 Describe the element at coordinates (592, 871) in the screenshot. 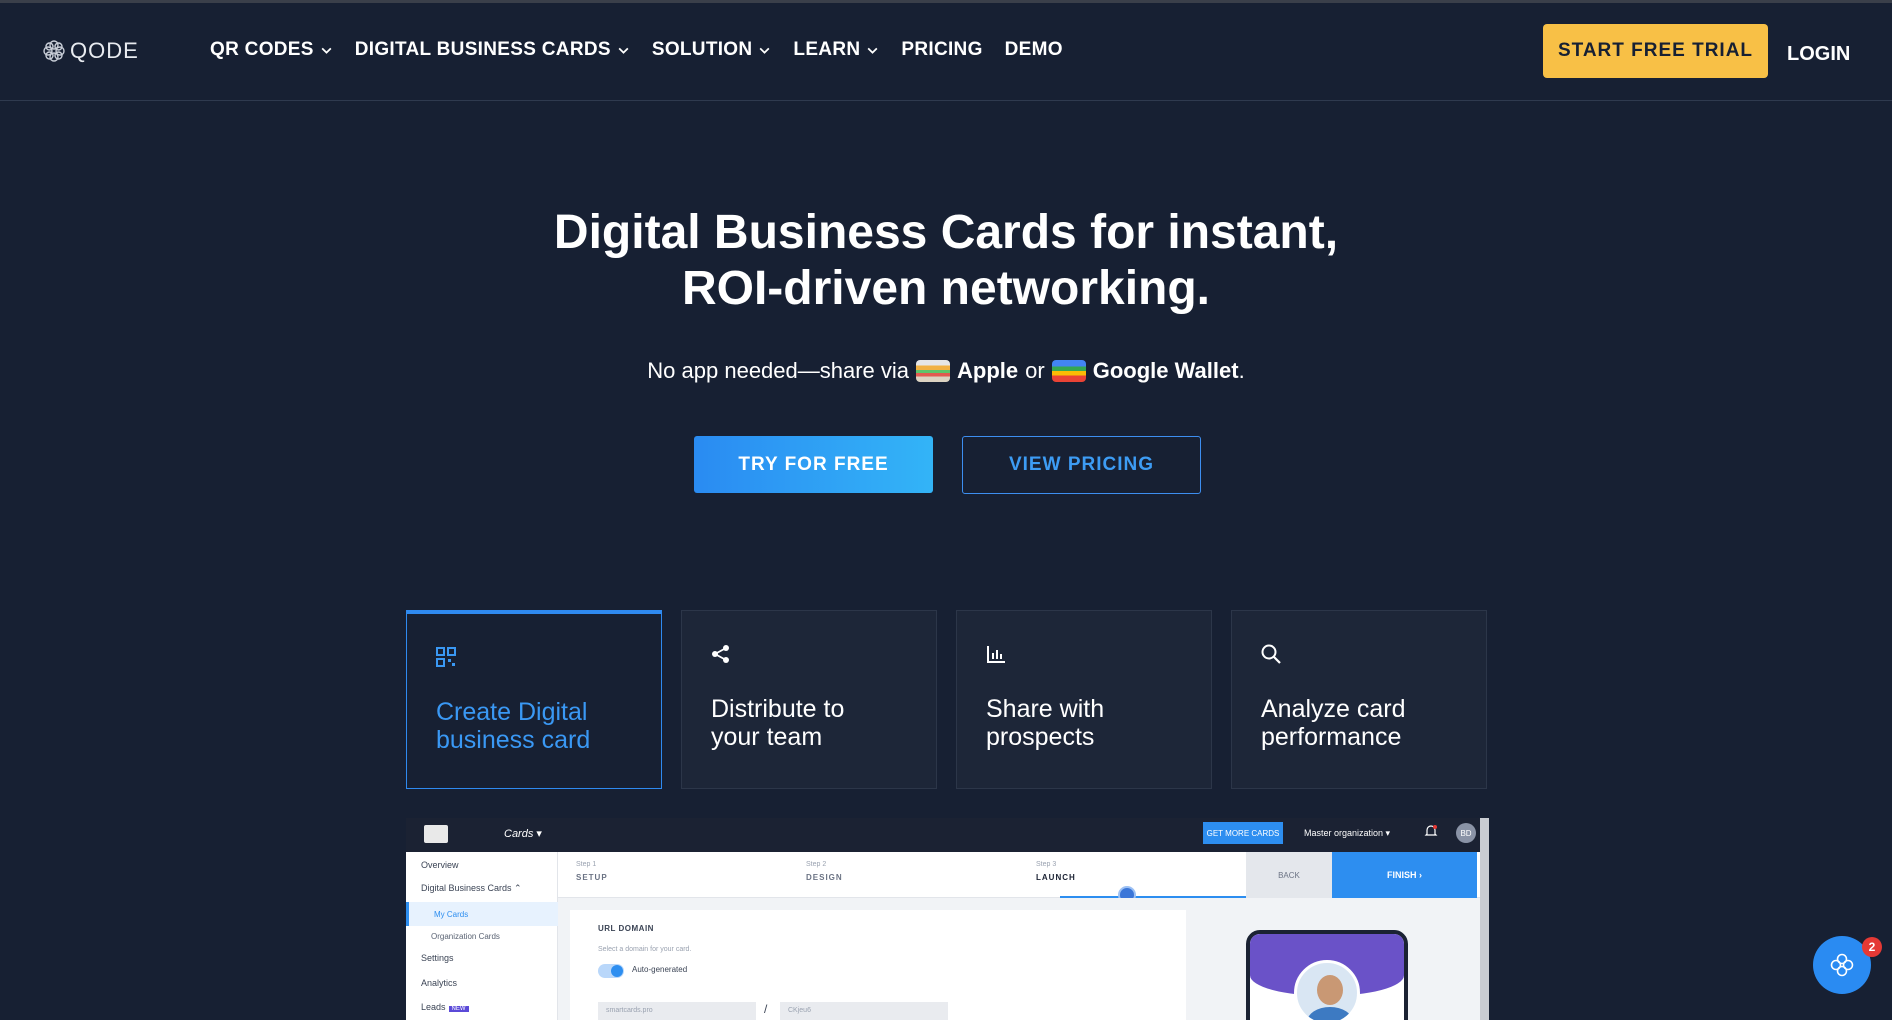

I see `preview-step-1: Step 1 SETUP` at that location.